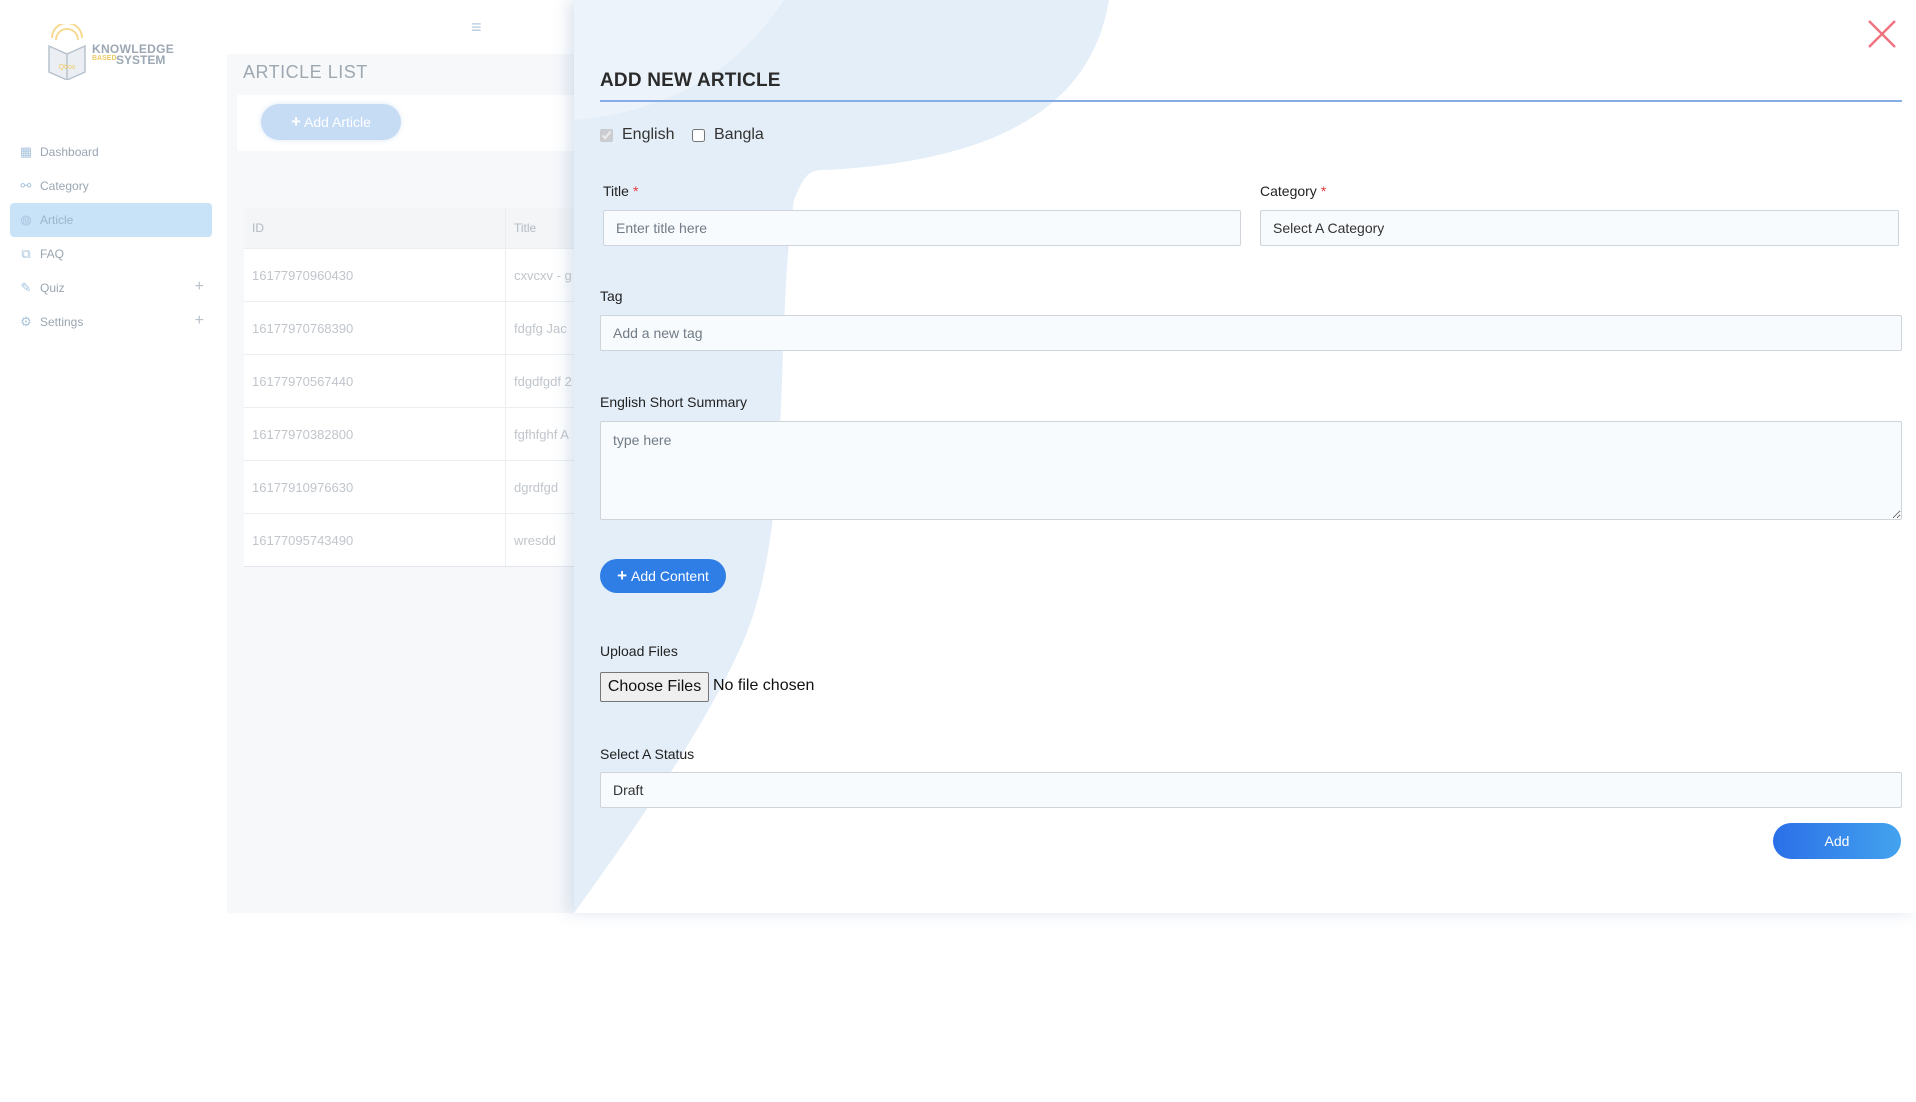 The width and height of the screenshot is (1916, 1102). I want to click on dashboard-icon: ▦, so click(26, 151).